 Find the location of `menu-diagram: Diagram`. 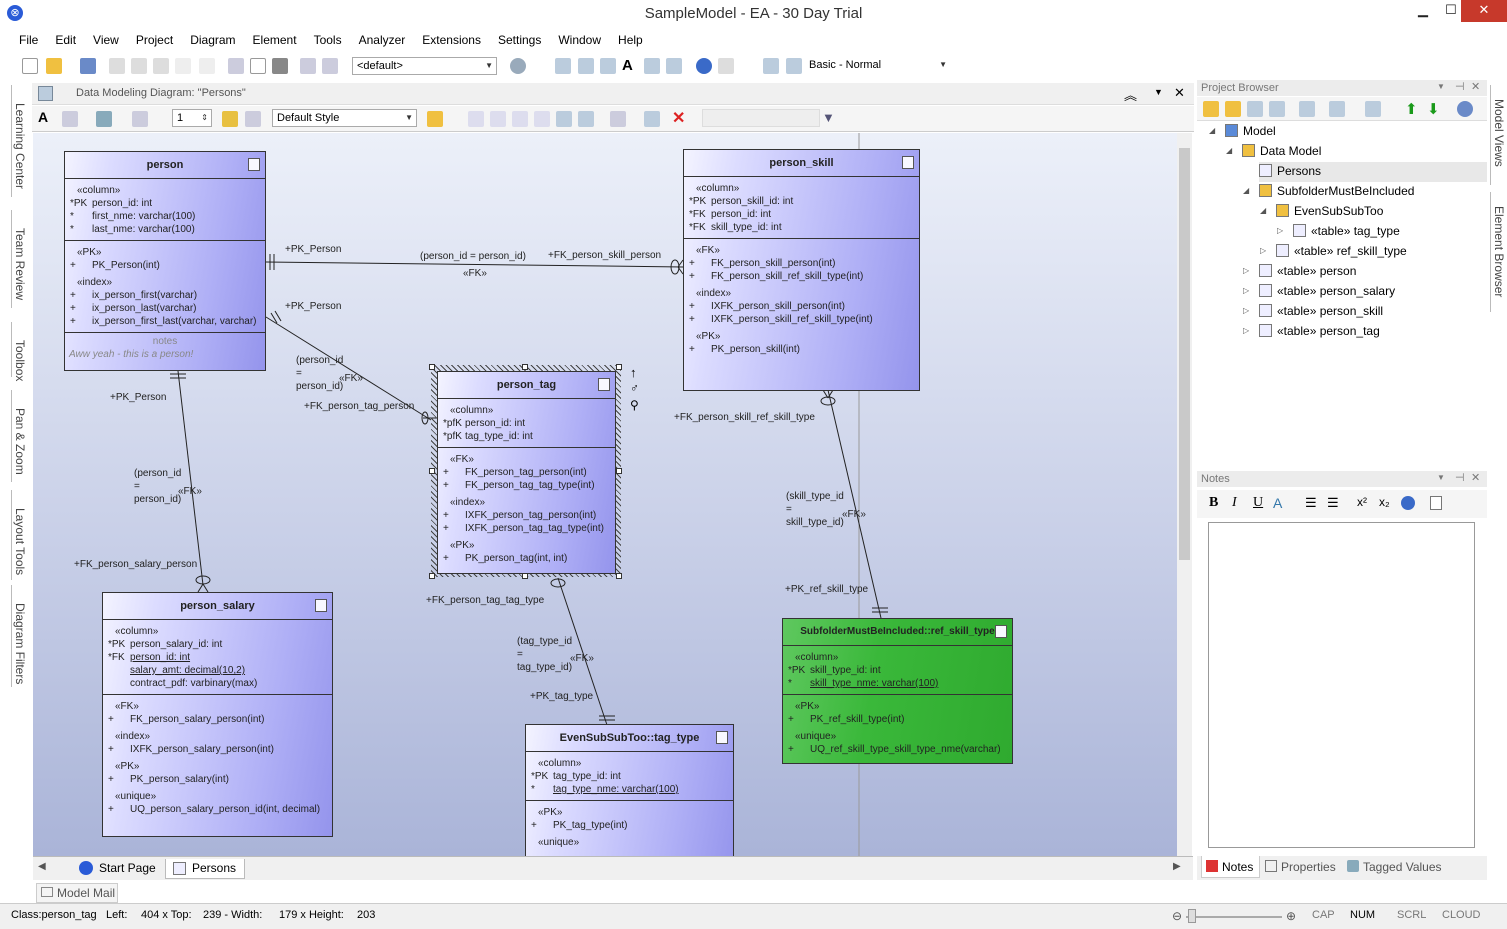

menu-diagram: Diagram is located at coordinates (212, 38).